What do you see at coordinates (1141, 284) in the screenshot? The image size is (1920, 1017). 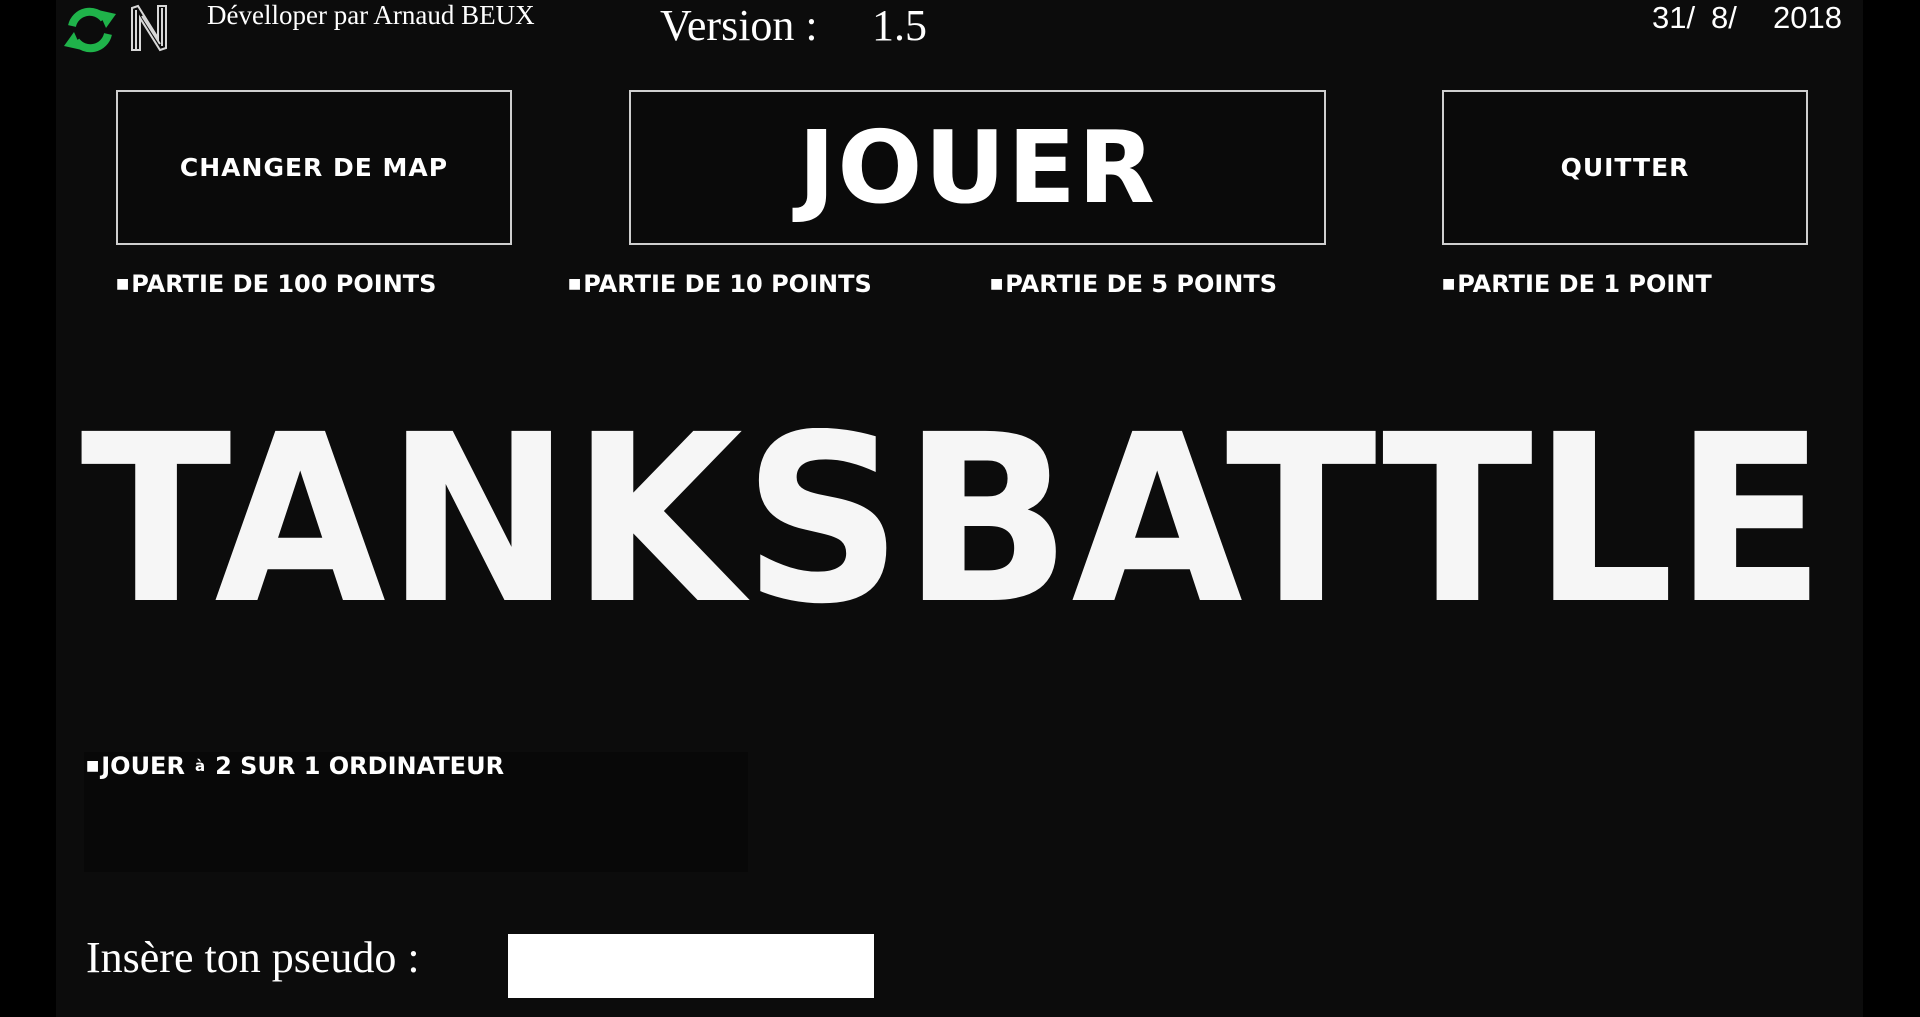 I see `option-label: Partie de 5 points` at bounding box center [1141, 284].